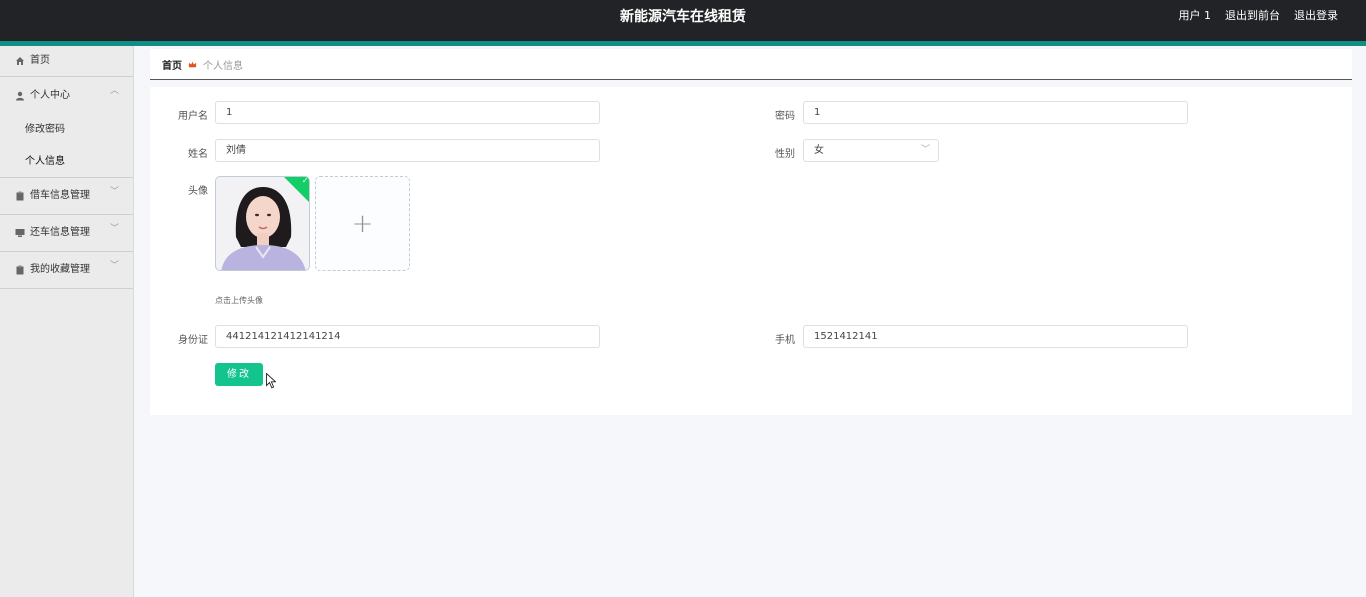 Image resolution: width=1366 pixels, height=597 pixels. What do you see at coordinates (239, 300) in the screenshot?
I see `avatar-upload-hint: 点击上传头像` at bounding box center [239, 300].